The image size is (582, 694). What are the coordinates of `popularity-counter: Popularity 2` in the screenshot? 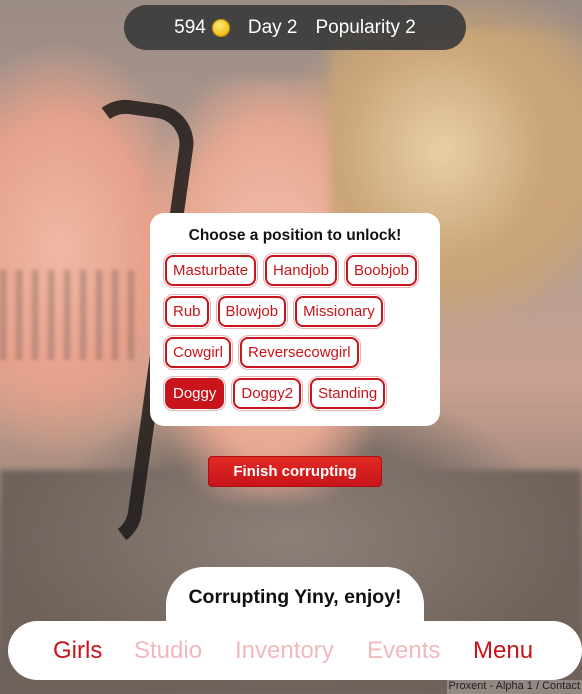 It's located at (365, 27).